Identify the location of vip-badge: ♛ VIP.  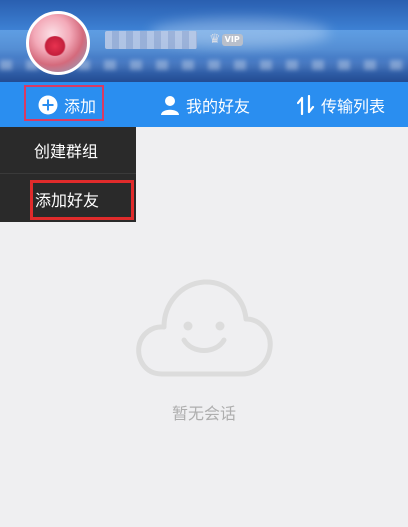
(226, 39).